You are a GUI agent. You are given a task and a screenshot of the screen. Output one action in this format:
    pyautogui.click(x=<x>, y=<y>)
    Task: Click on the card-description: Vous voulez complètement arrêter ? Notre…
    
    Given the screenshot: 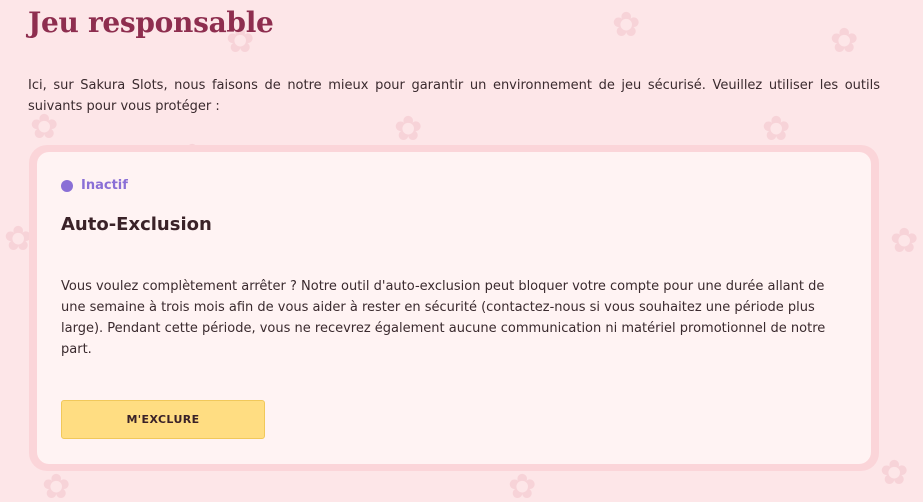 What is the action you would take?
    pyautogui.click(x=443, y=318)
    